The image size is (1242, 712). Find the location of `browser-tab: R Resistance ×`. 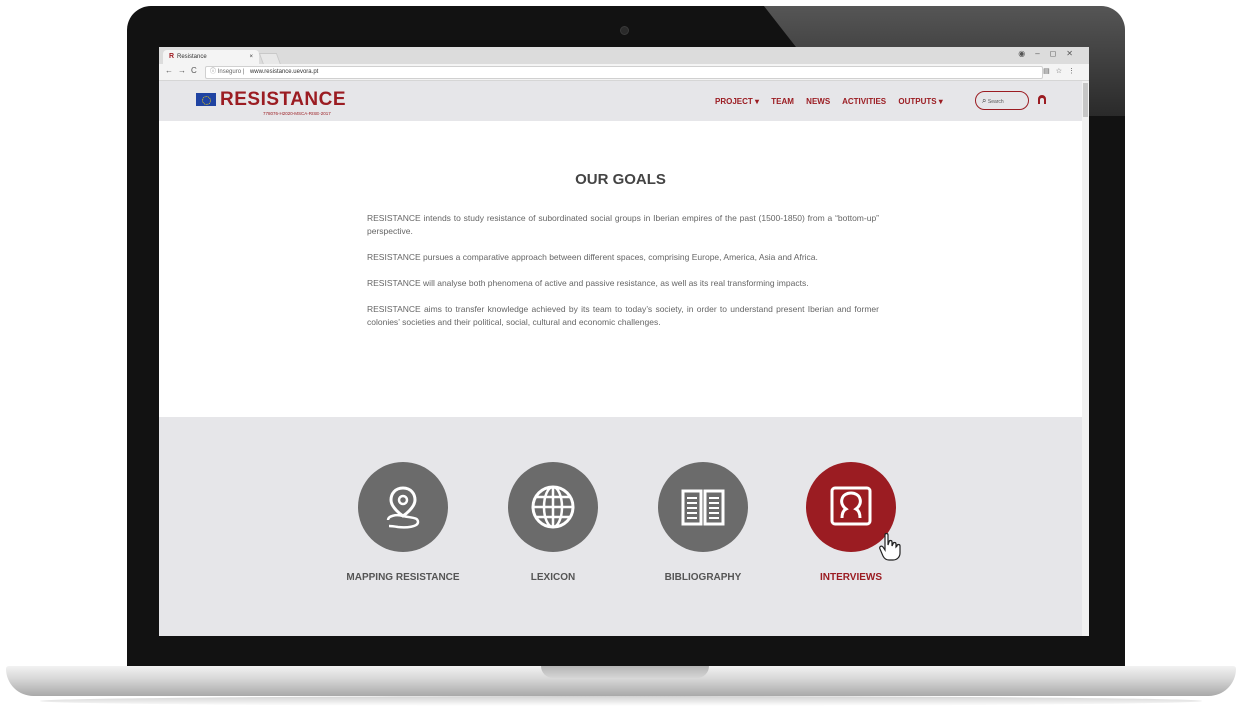

browser-tab: R Resistance × is located at coordinates (211, 57).